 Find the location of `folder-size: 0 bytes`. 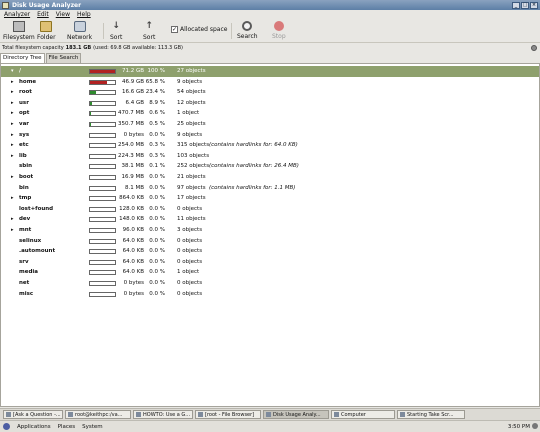

folder-size: 0 bytes is located at coordinates (133, 134).